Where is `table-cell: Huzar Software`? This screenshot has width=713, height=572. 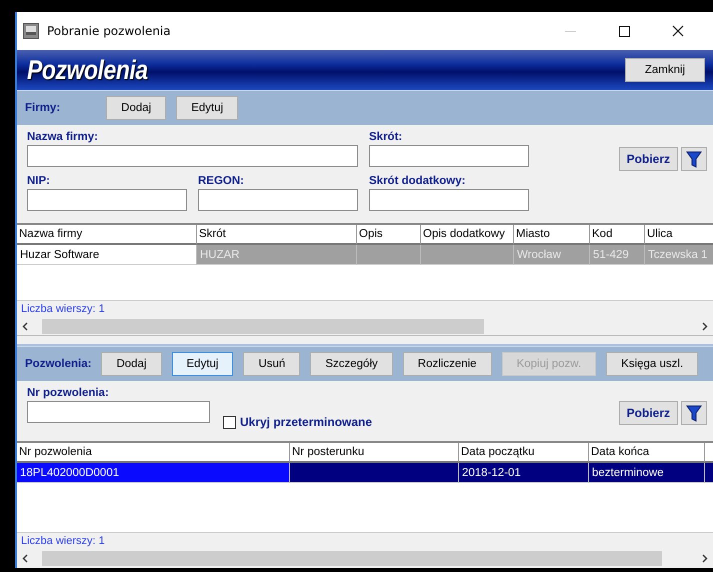 table-cell: Huzar Software is located at coordinates (107, 255).